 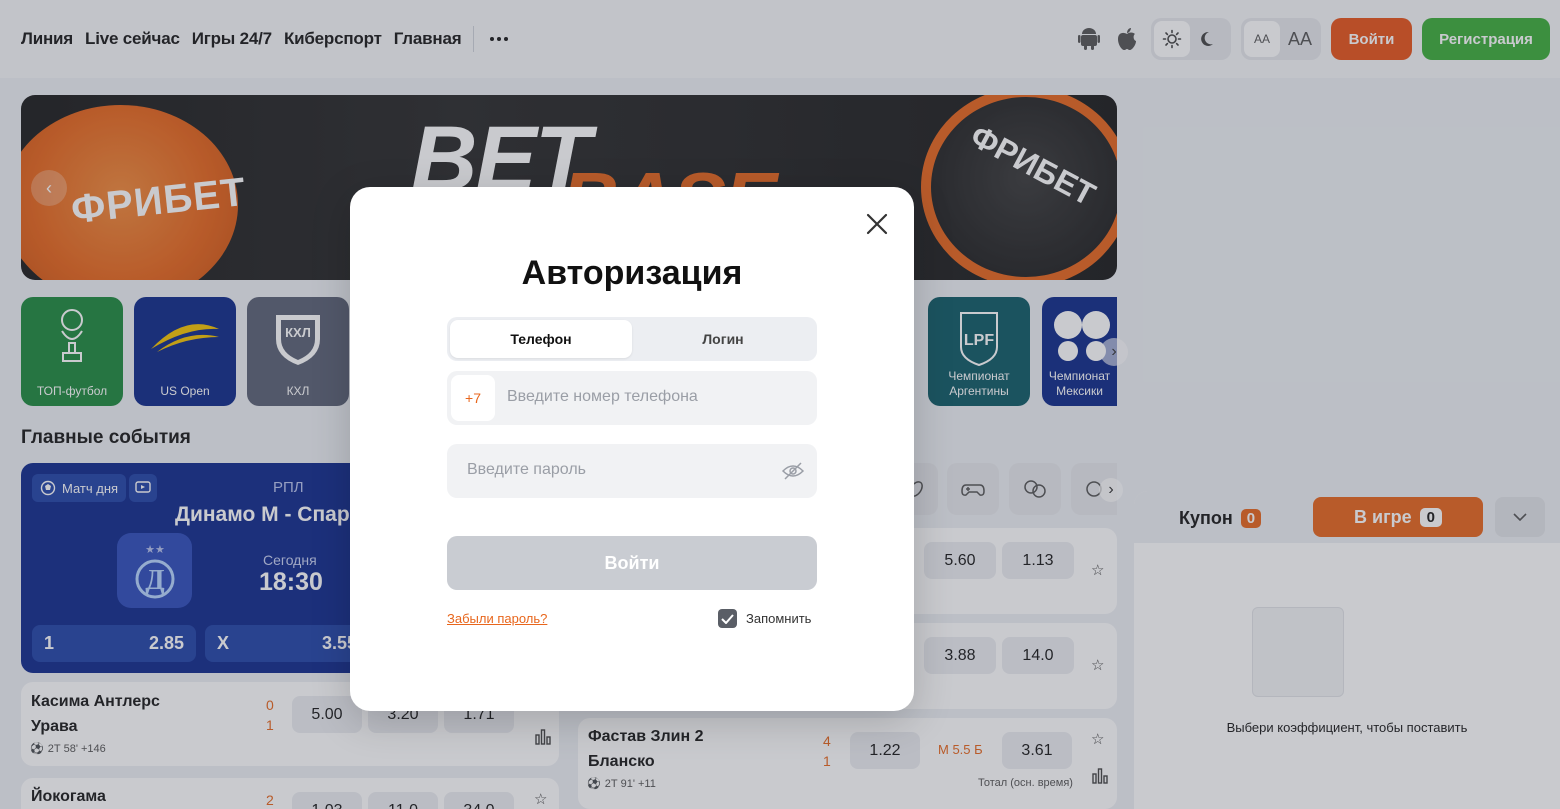 What do you see at coordinates (727, 618) in the screenshot?
I see `checkbox-checked-icon` at bounding box center [727, 618].